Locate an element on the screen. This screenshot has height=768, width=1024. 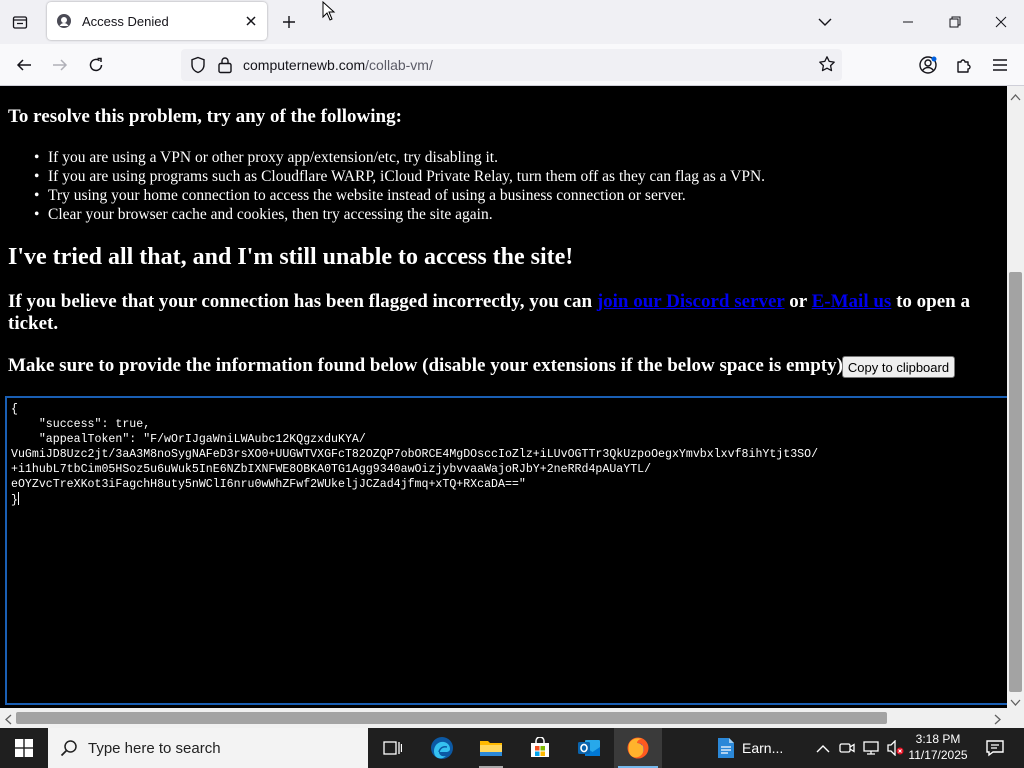
url-text: computernewb.com/collab-vm/ is located at coordinates (338, 65).